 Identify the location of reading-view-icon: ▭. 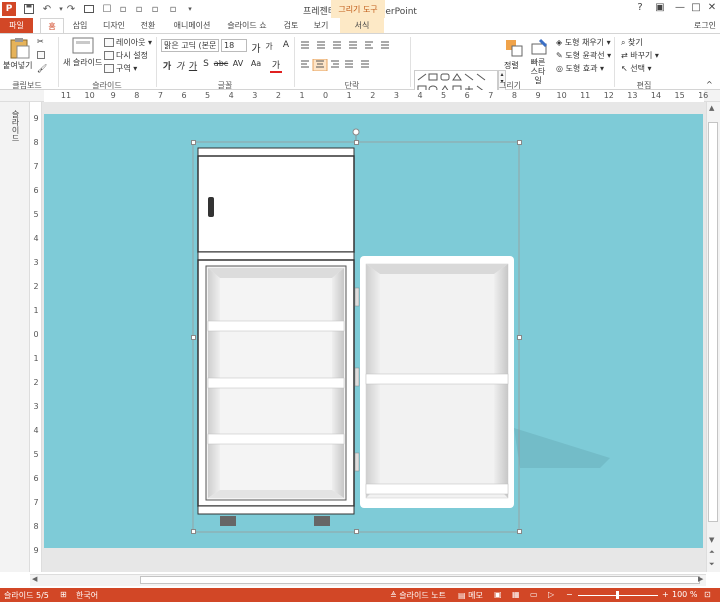
(534, 594).